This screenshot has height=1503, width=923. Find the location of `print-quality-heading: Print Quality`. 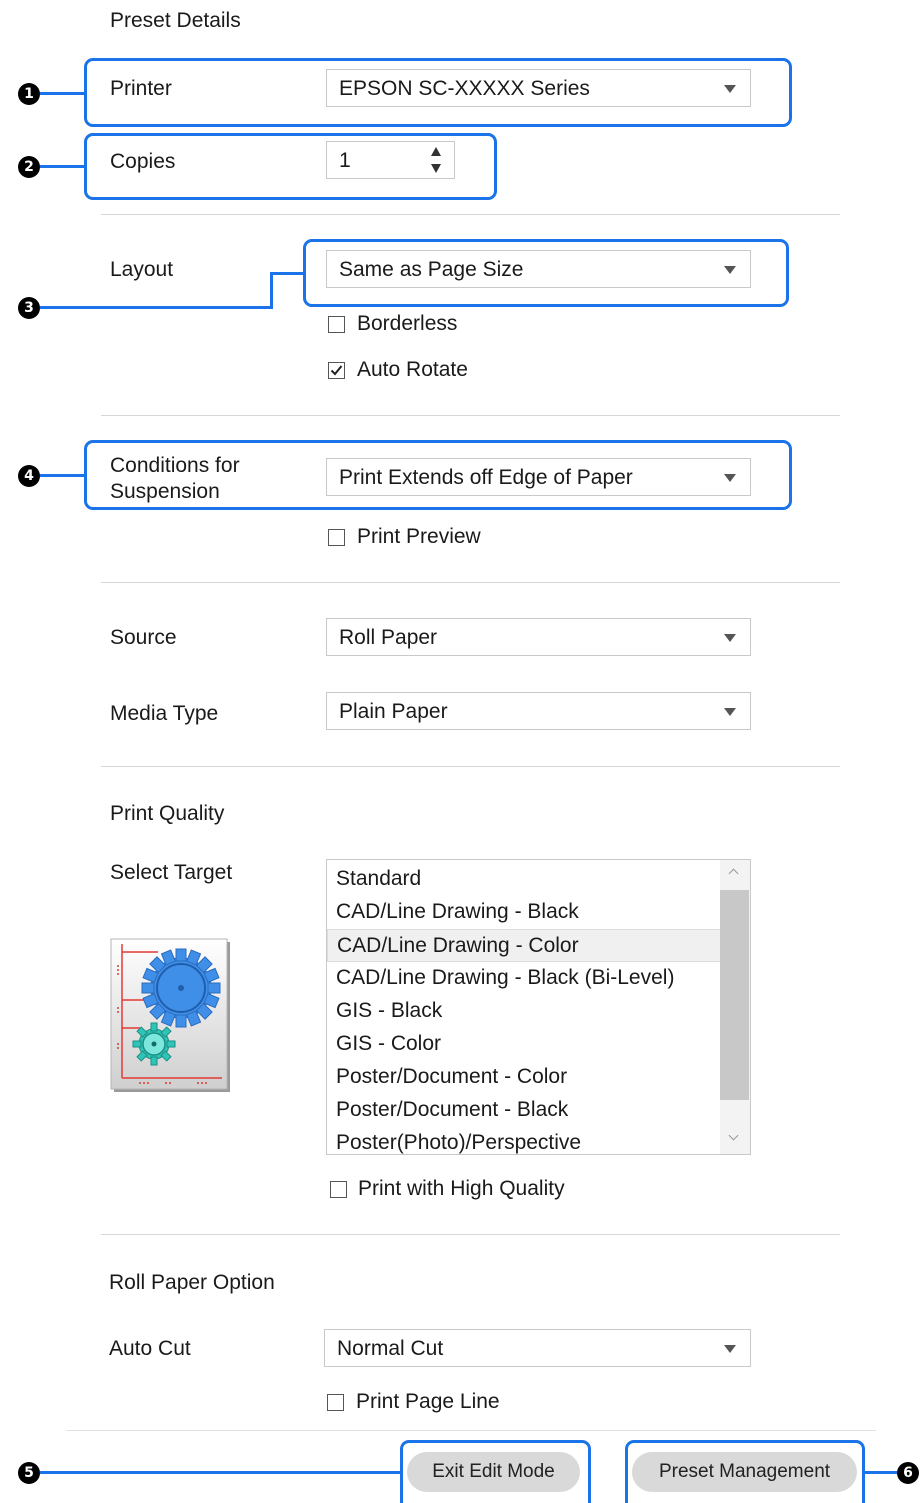

print-quality-heading: Print Quality is located at coordinates (167, 813).